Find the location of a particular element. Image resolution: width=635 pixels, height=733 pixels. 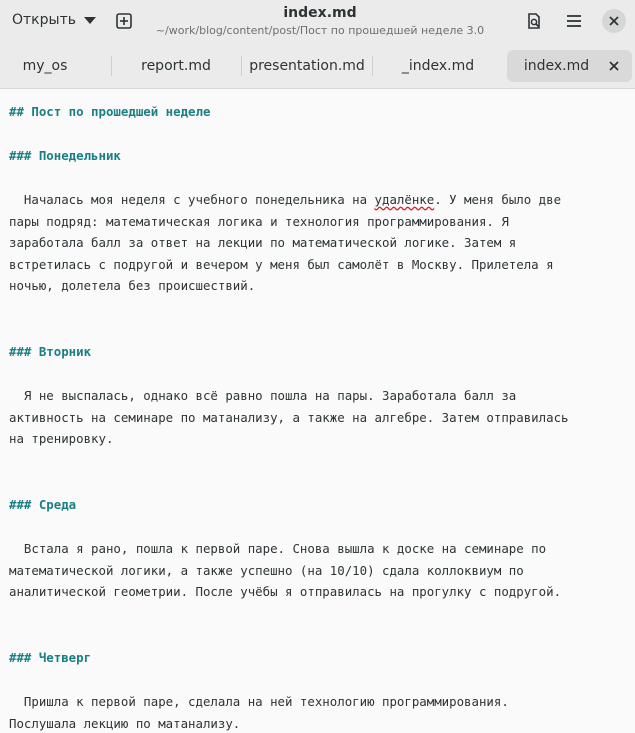

heading-monday: ### Понедельник is located at coordinates (65, 155).